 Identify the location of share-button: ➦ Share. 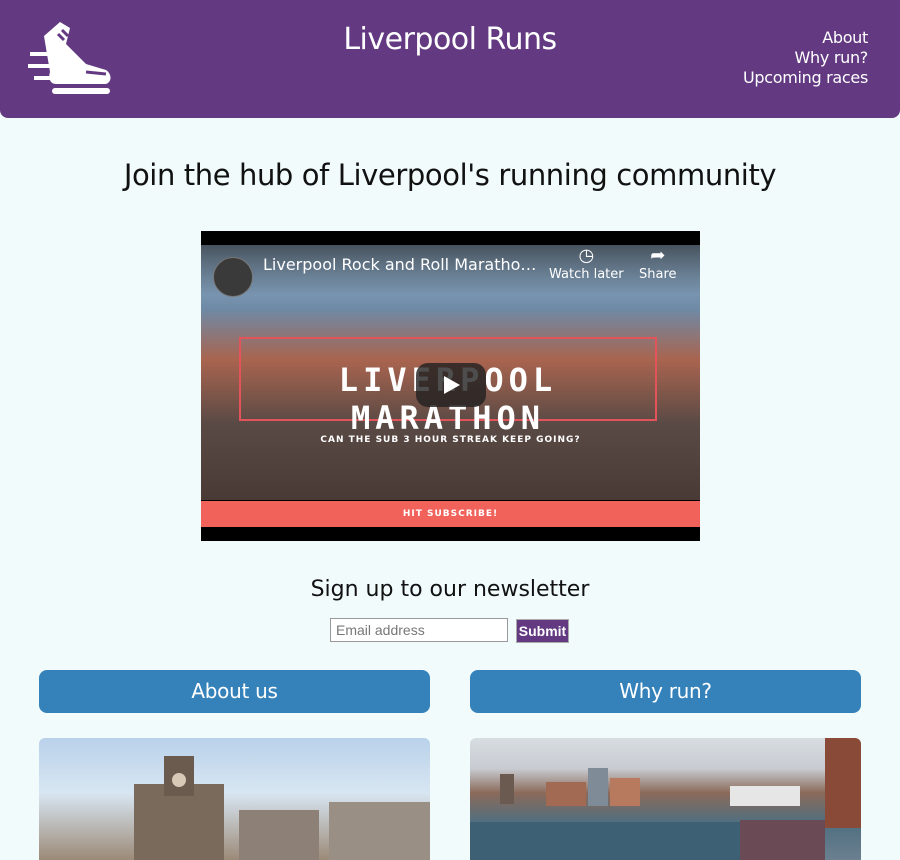
(658, 263).